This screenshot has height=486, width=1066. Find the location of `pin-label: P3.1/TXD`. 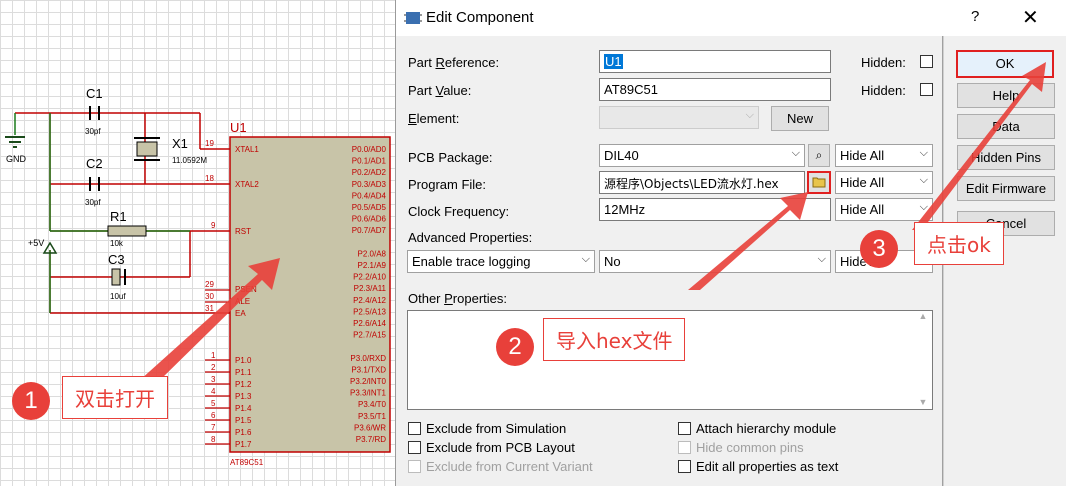

pin-label: P3.1/TXD is located at coordinates (368, 369).